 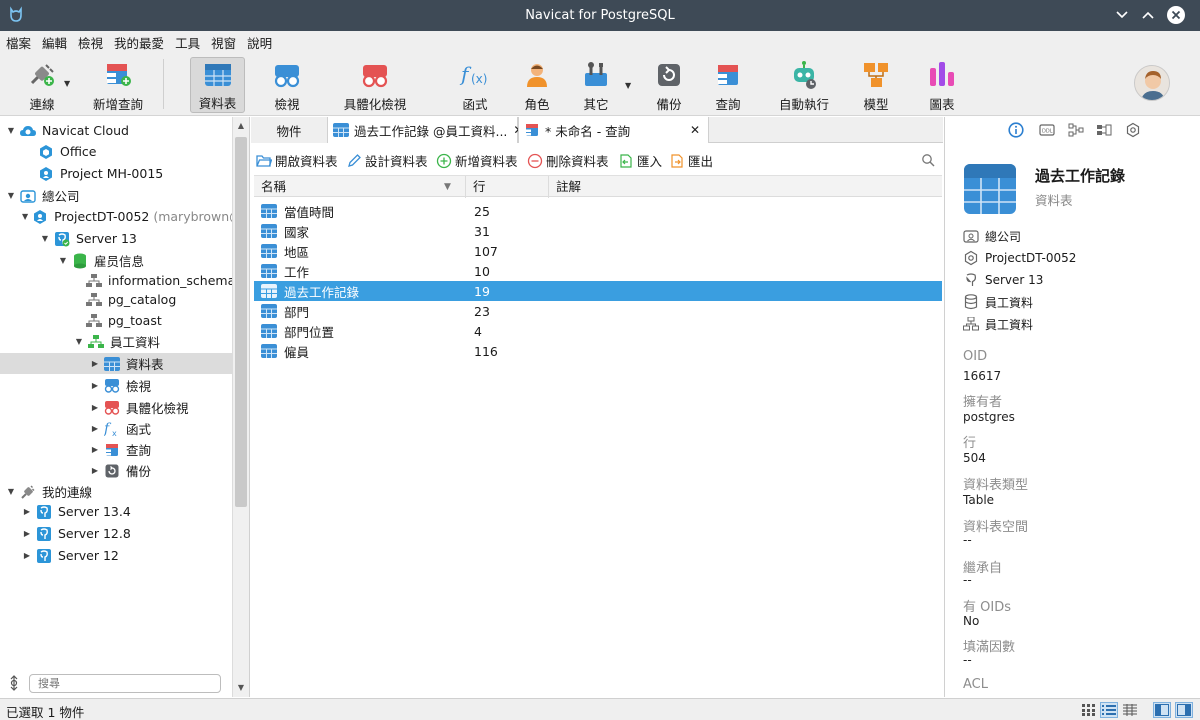 I want to click on tree-server134: ▶ Server 13.4, so click(x=116, y=511).